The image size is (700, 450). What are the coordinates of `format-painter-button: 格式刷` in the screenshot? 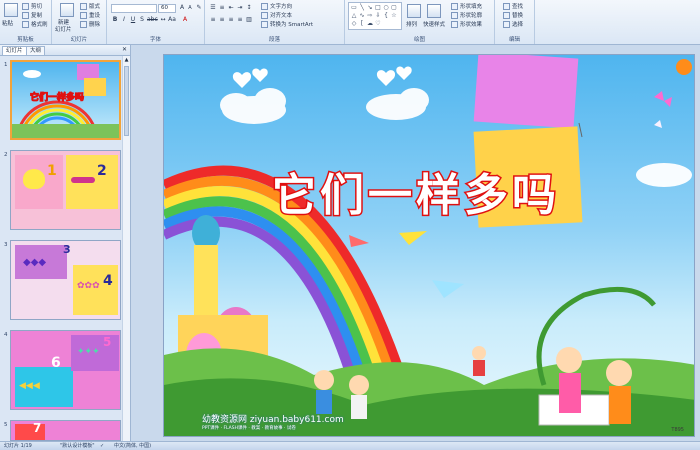 It's located at (35, 24).